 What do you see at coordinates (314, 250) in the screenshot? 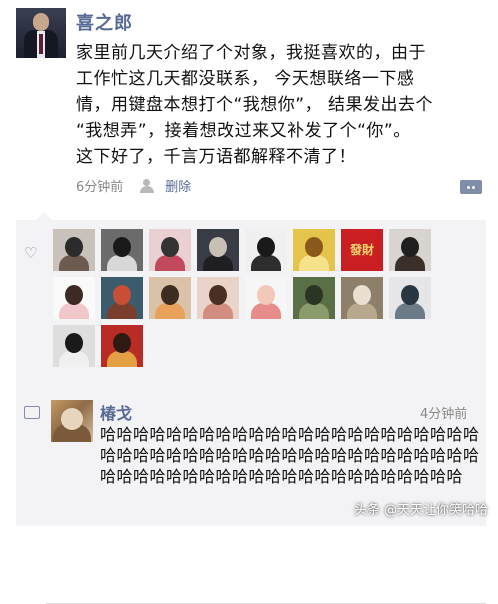
I see `liker-6-avatar` at bounding box center [314, 250].